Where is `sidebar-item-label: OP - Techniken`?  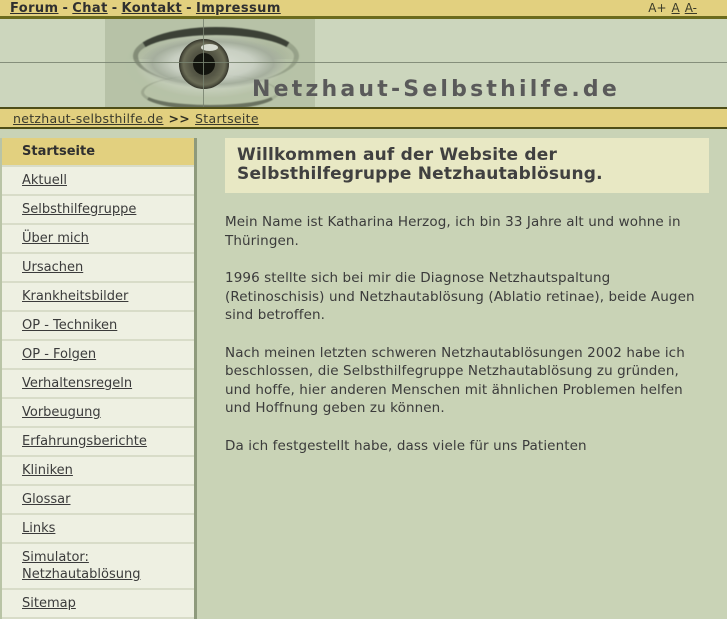 sidebar-item-label: OP - Techniken is located at coordinates (70, 325).